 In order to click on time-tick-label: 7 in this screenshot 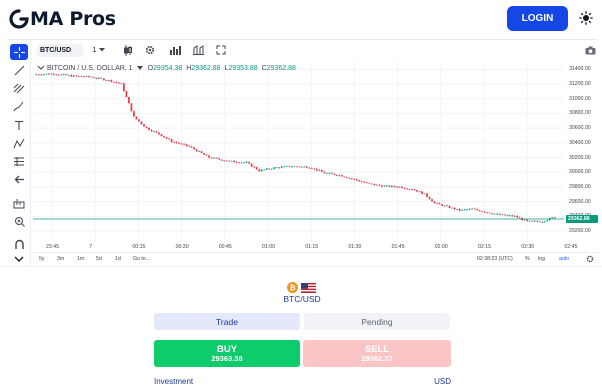, I will do `click(91, 247)`.